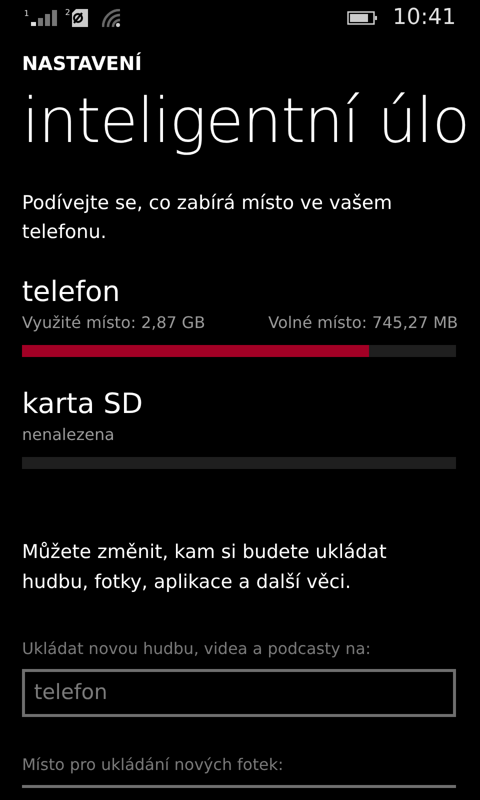 The height and width of the screenshot is (800, 480). What do you see at coordinates (363, 323) in the screenshot?
I see `storage-detail: Volné místo: 745,27 MB` at bounding box center [363, 323].